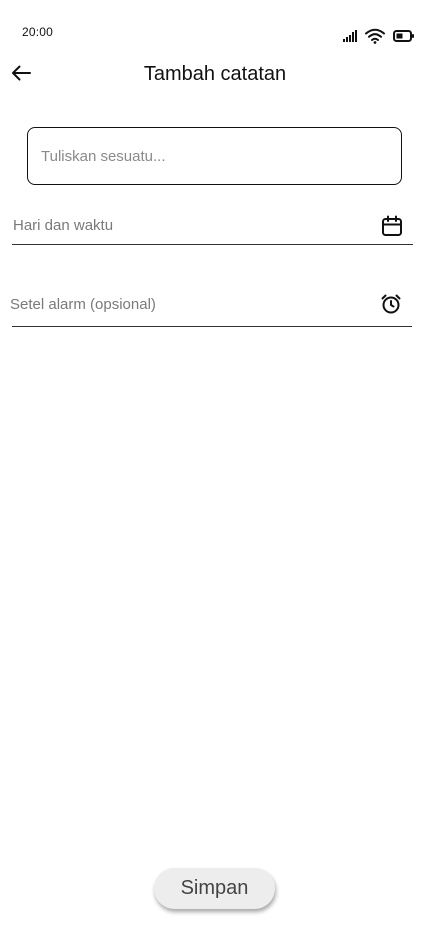 The image size is (430, 932). Describe the element at coordinates (38, 32) in the screenshot. I see `status-time: 20:00` at that location.